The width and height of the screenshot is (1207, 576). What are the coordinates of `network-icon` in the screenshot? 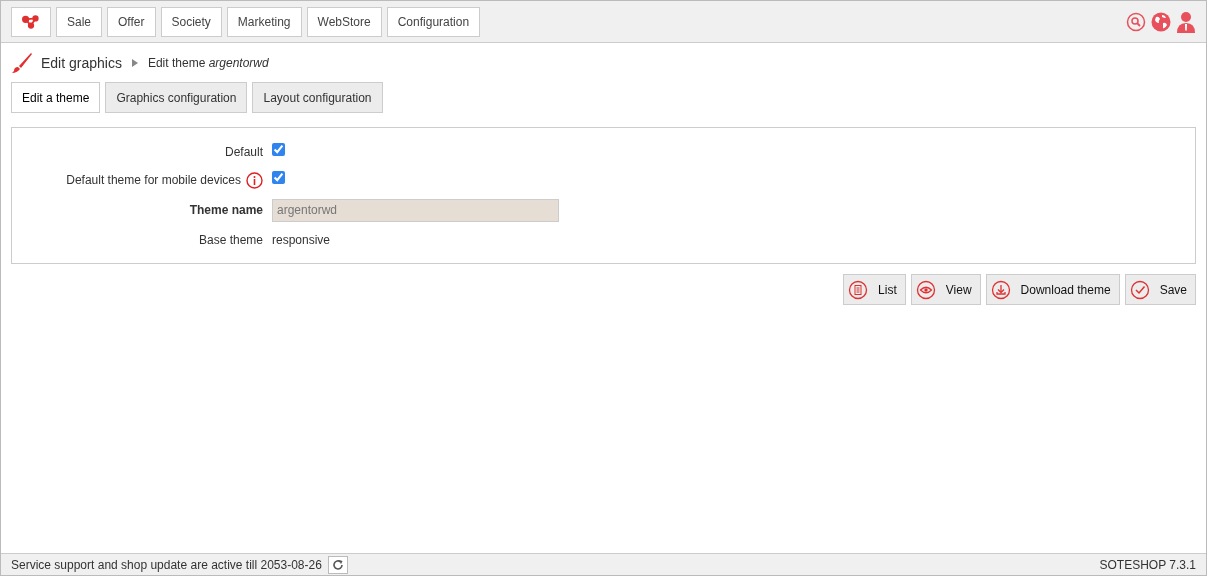 It's located at (31, 21).